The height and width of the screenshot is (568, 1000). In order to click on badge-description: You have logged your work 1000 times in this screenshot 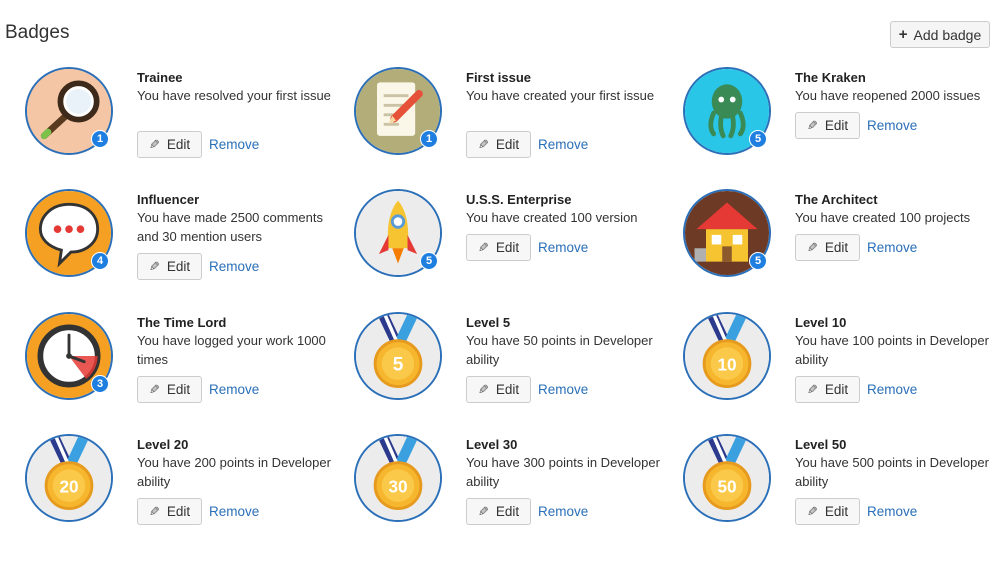, I will do `click(231, 350)`.